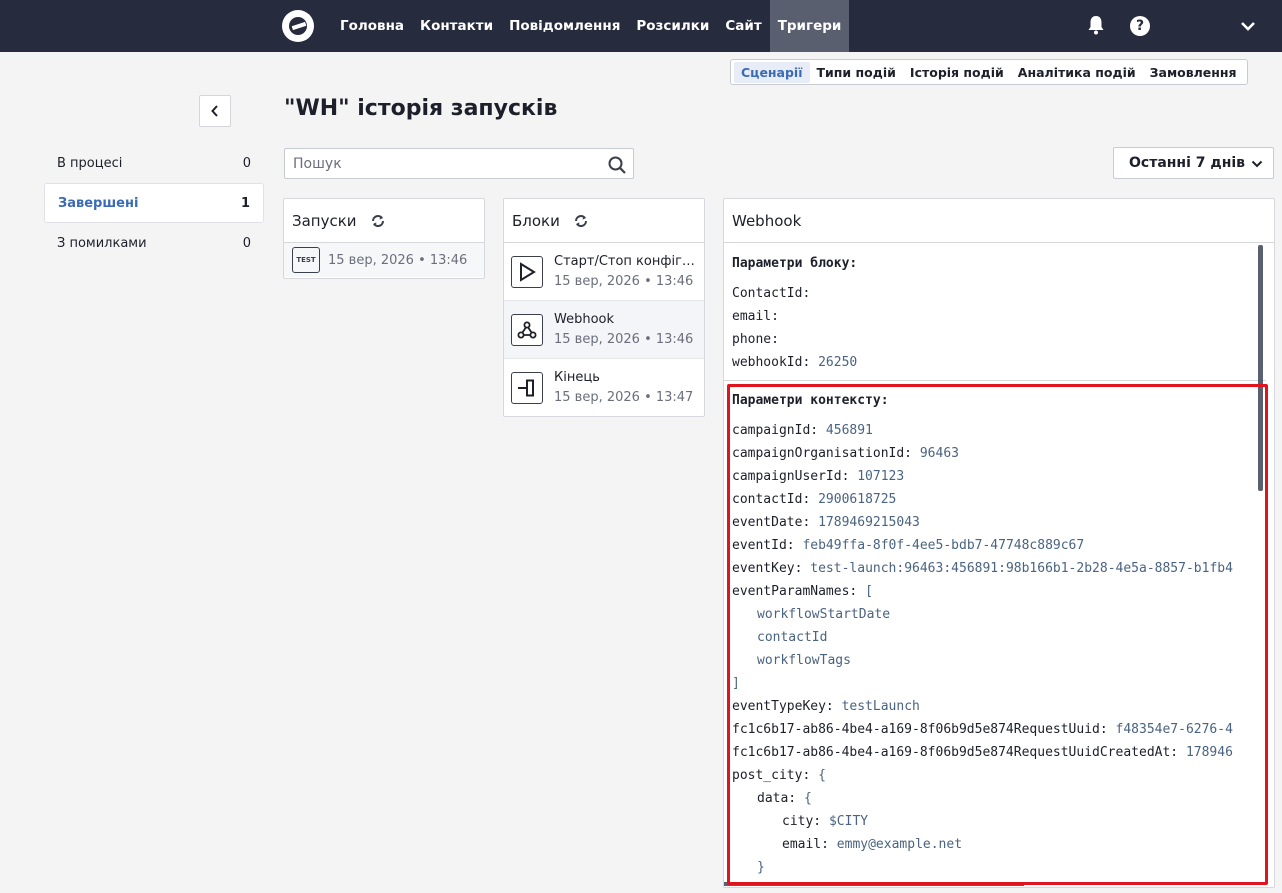  What do you see at coordinates (625, 388) in the screenshot?
I see `block-text: Кінець 15 вер, 2026 • 13:47` at bounding box center [625, 388].